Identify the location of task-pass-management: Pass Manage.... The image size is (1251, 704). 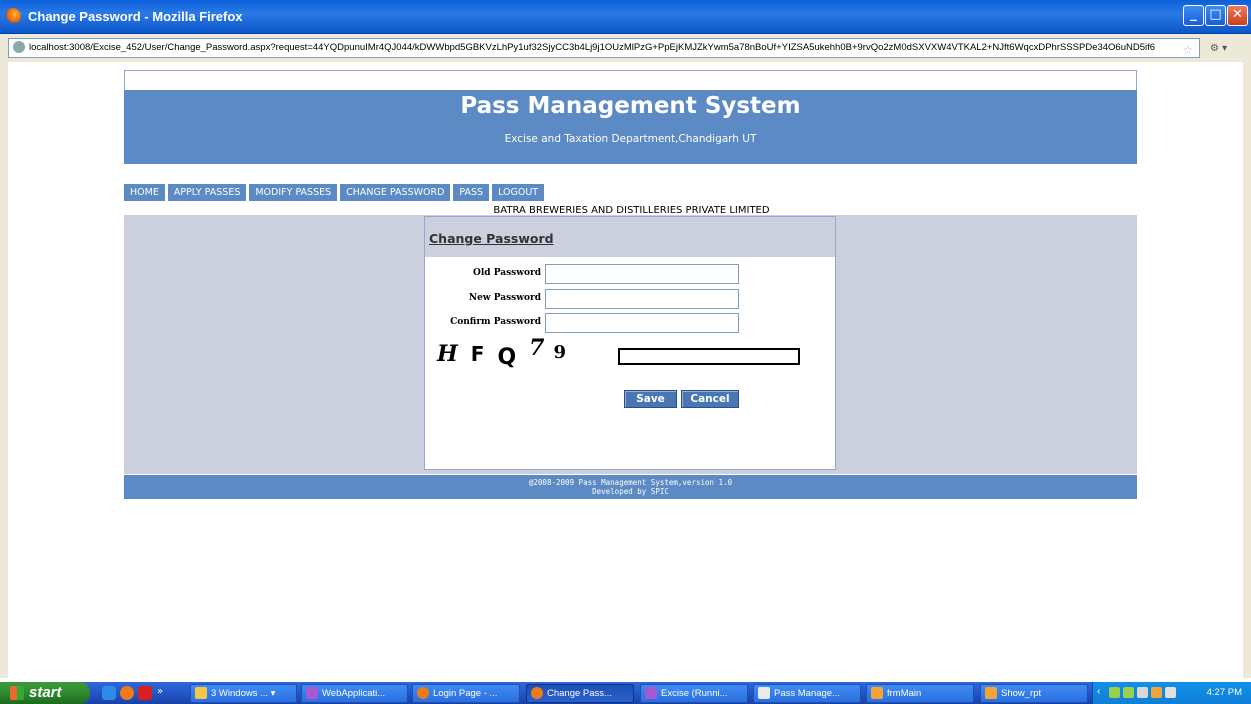
(807, 693).